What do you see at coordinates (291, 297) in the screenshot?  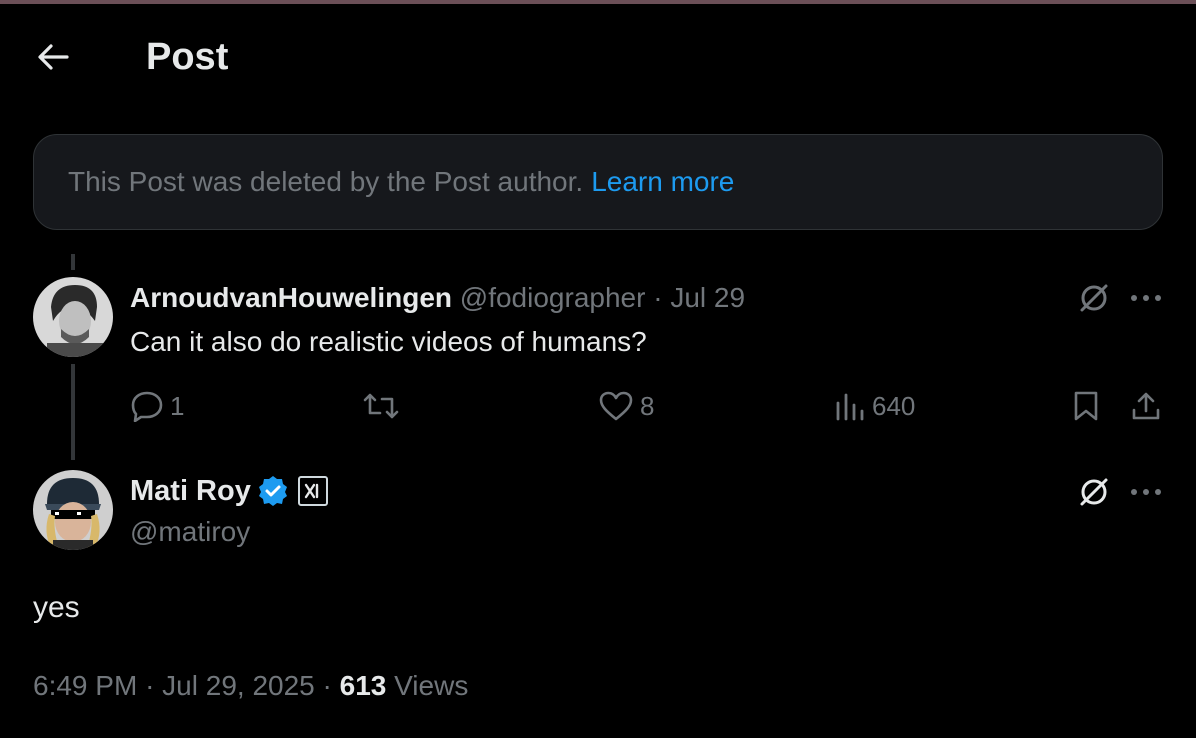 I see `reply-author-name: ArnoudvanHouwelingen` at bounding box center [291, 297].